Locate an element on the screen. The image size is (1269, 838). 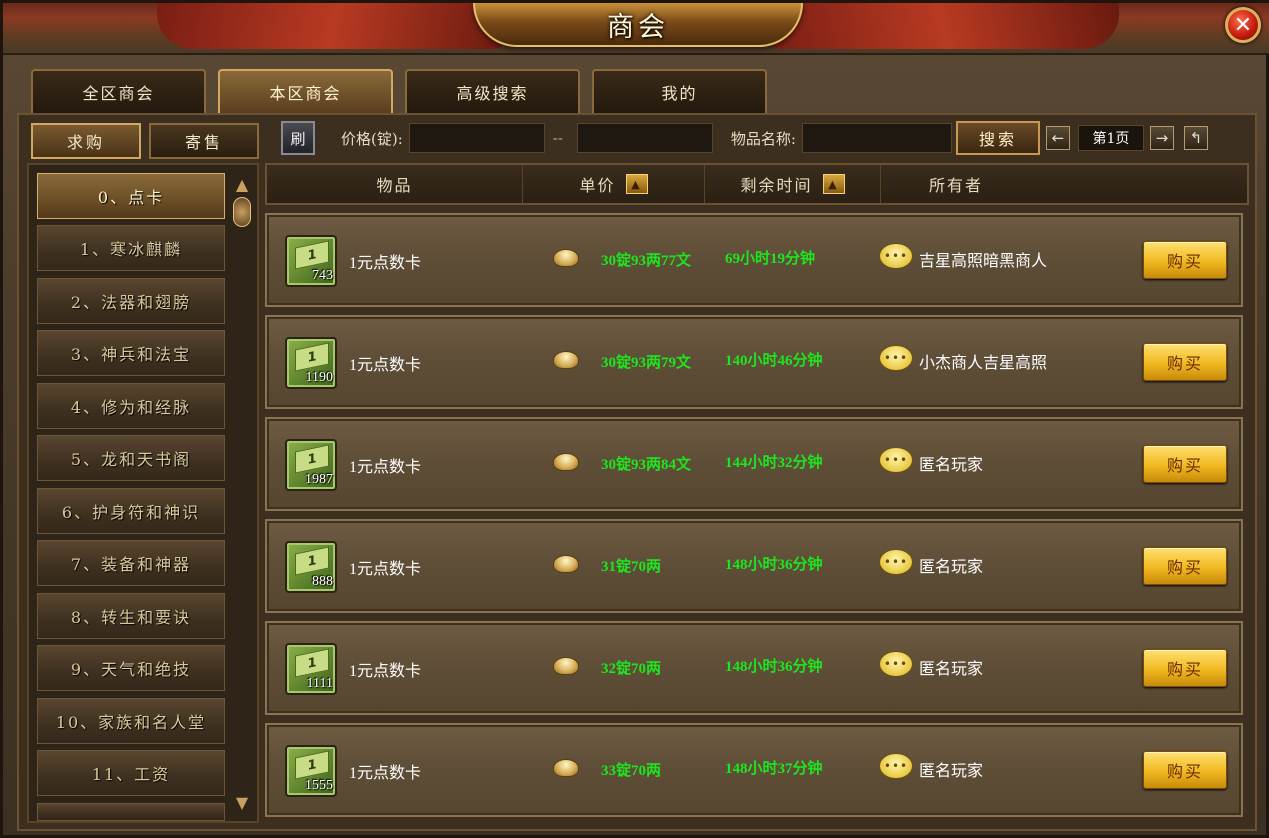
sort-time-button: ▲ is located at coordinates (833, 184).